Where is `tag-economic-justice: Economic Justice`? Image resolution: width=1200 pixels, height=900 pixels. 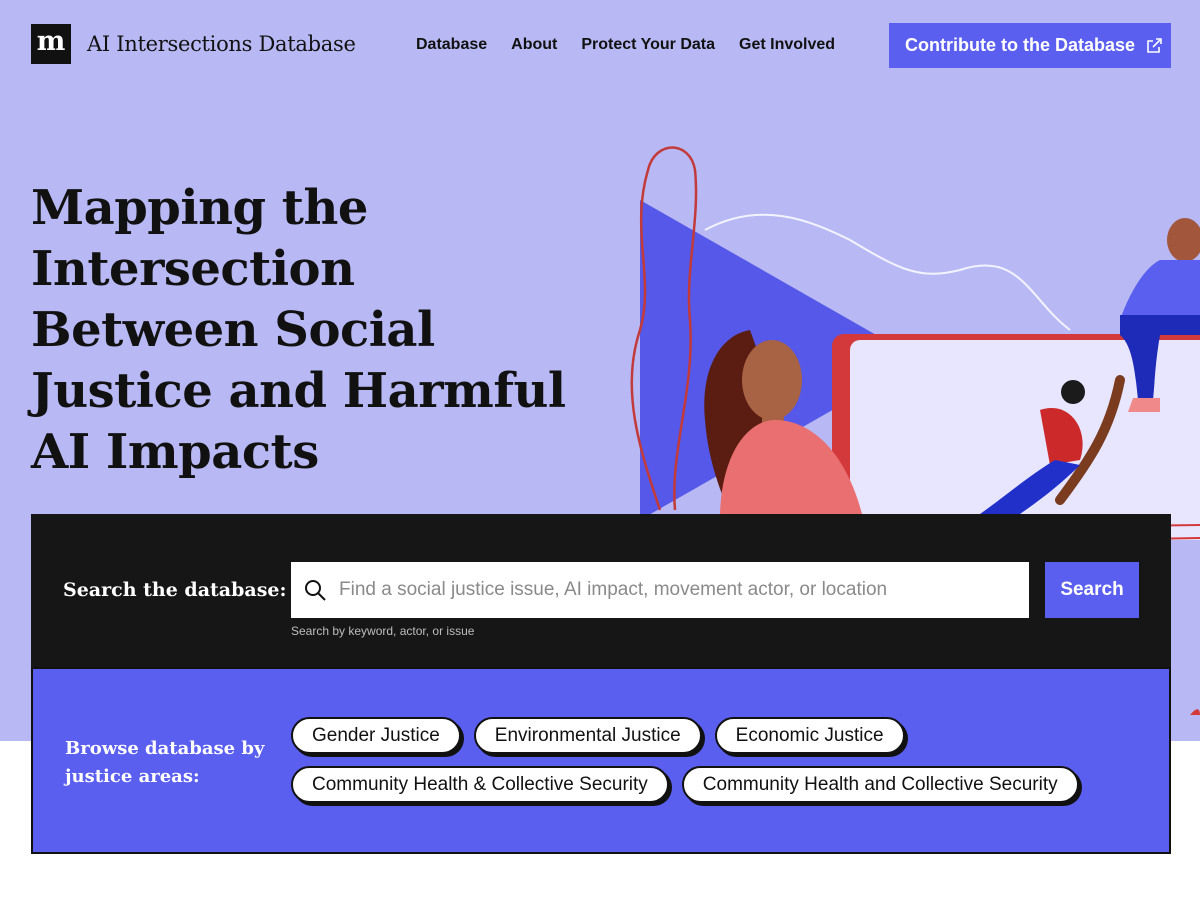 tag-economic-justice: Economic Justice is located at coordinates (809, 735).